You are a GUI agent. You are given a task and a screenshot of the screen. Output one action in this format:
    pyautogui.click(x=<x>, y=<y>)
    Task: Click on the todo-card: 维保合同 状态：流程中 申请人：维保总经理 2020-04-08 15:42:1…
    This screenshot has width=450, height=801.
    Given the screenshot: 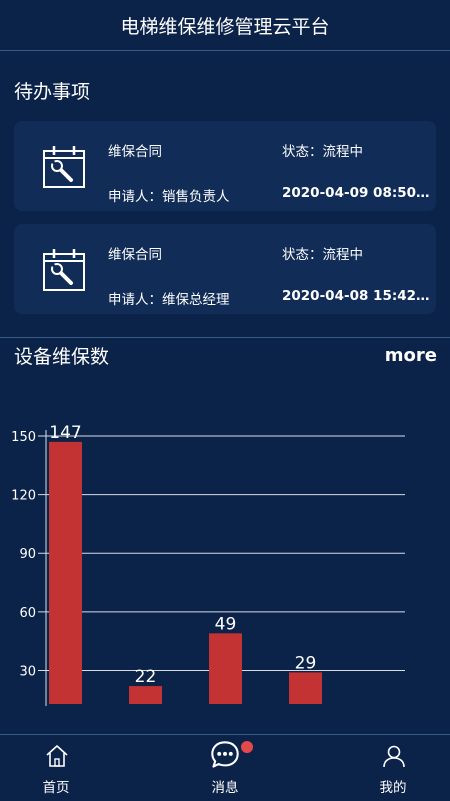 What is the action you would take?
    pyautogui.click(x=225, y=269)
    